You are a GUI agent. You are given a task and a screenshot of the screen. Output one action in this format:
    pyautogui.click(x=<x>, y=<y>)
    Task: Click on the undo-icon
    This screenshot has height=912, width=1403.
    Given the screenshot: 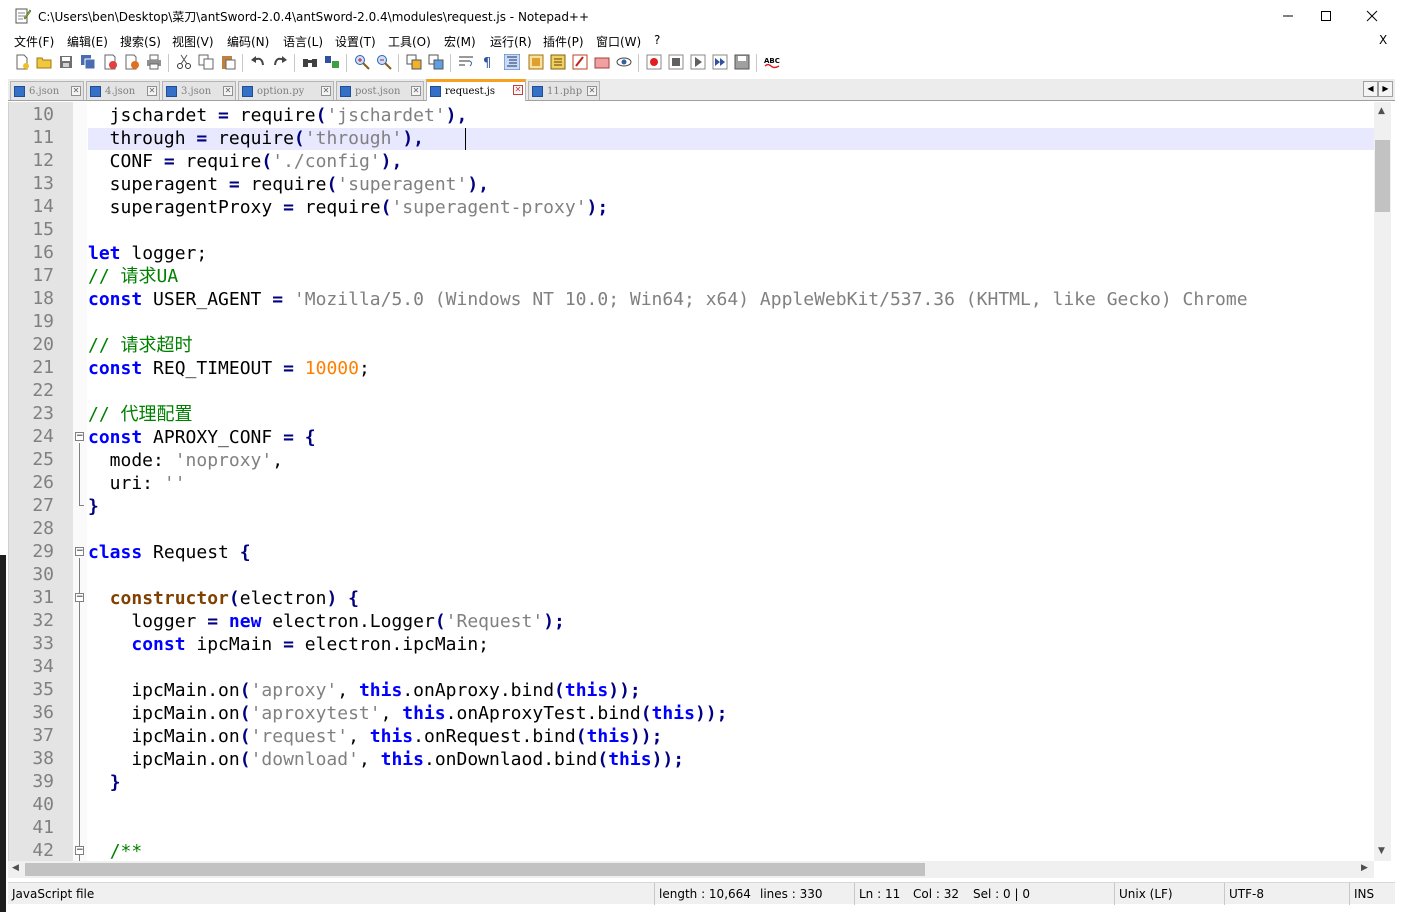 What is the action you would take?
    pyautogui.click(x=258, y=62)
    